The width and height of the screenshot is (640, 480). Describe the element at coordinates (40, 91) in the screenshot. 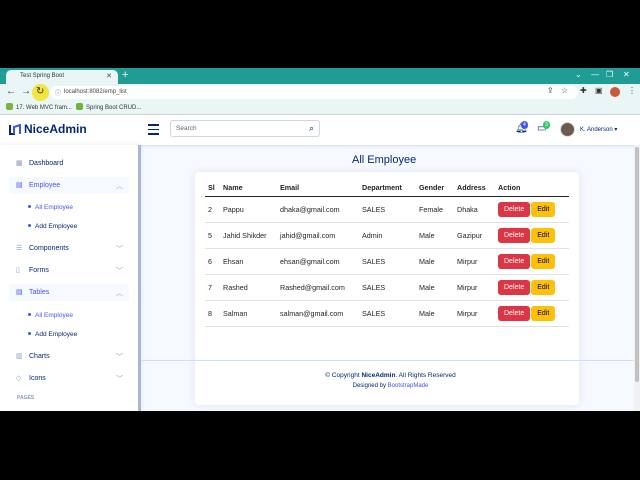

I see `reload-icon: ↻` at that location.